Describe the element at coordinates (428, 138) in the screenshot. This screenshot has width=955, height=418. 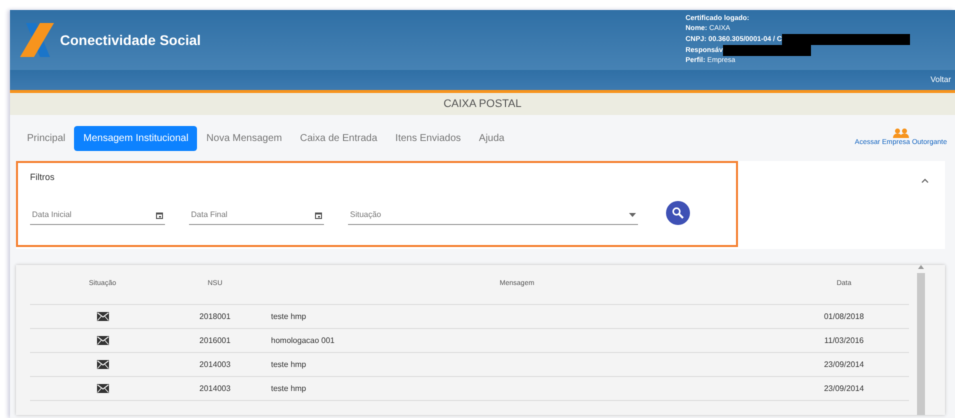
I see `tab: Itens Enviados` at that location.